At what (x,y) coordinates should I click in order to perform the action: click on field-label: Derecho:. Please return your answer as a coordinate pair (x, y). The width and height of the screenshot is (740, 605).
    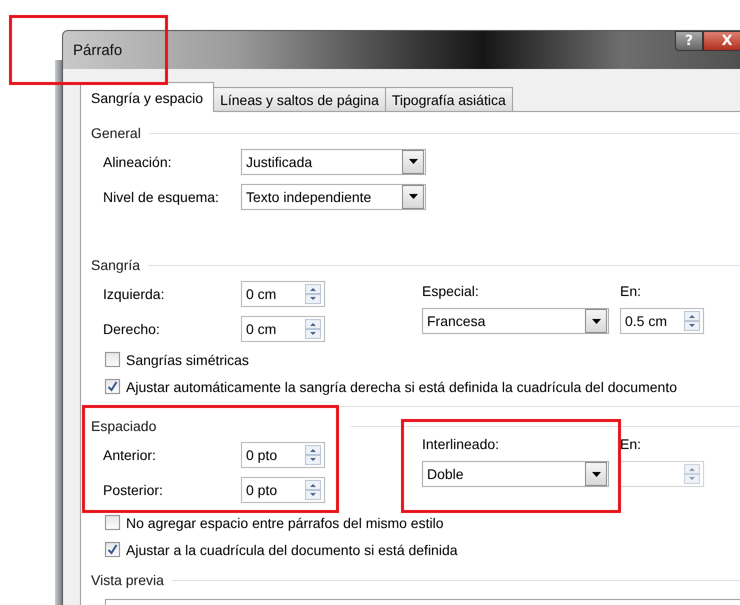
    Looking at the image, I should click on (132, 328).